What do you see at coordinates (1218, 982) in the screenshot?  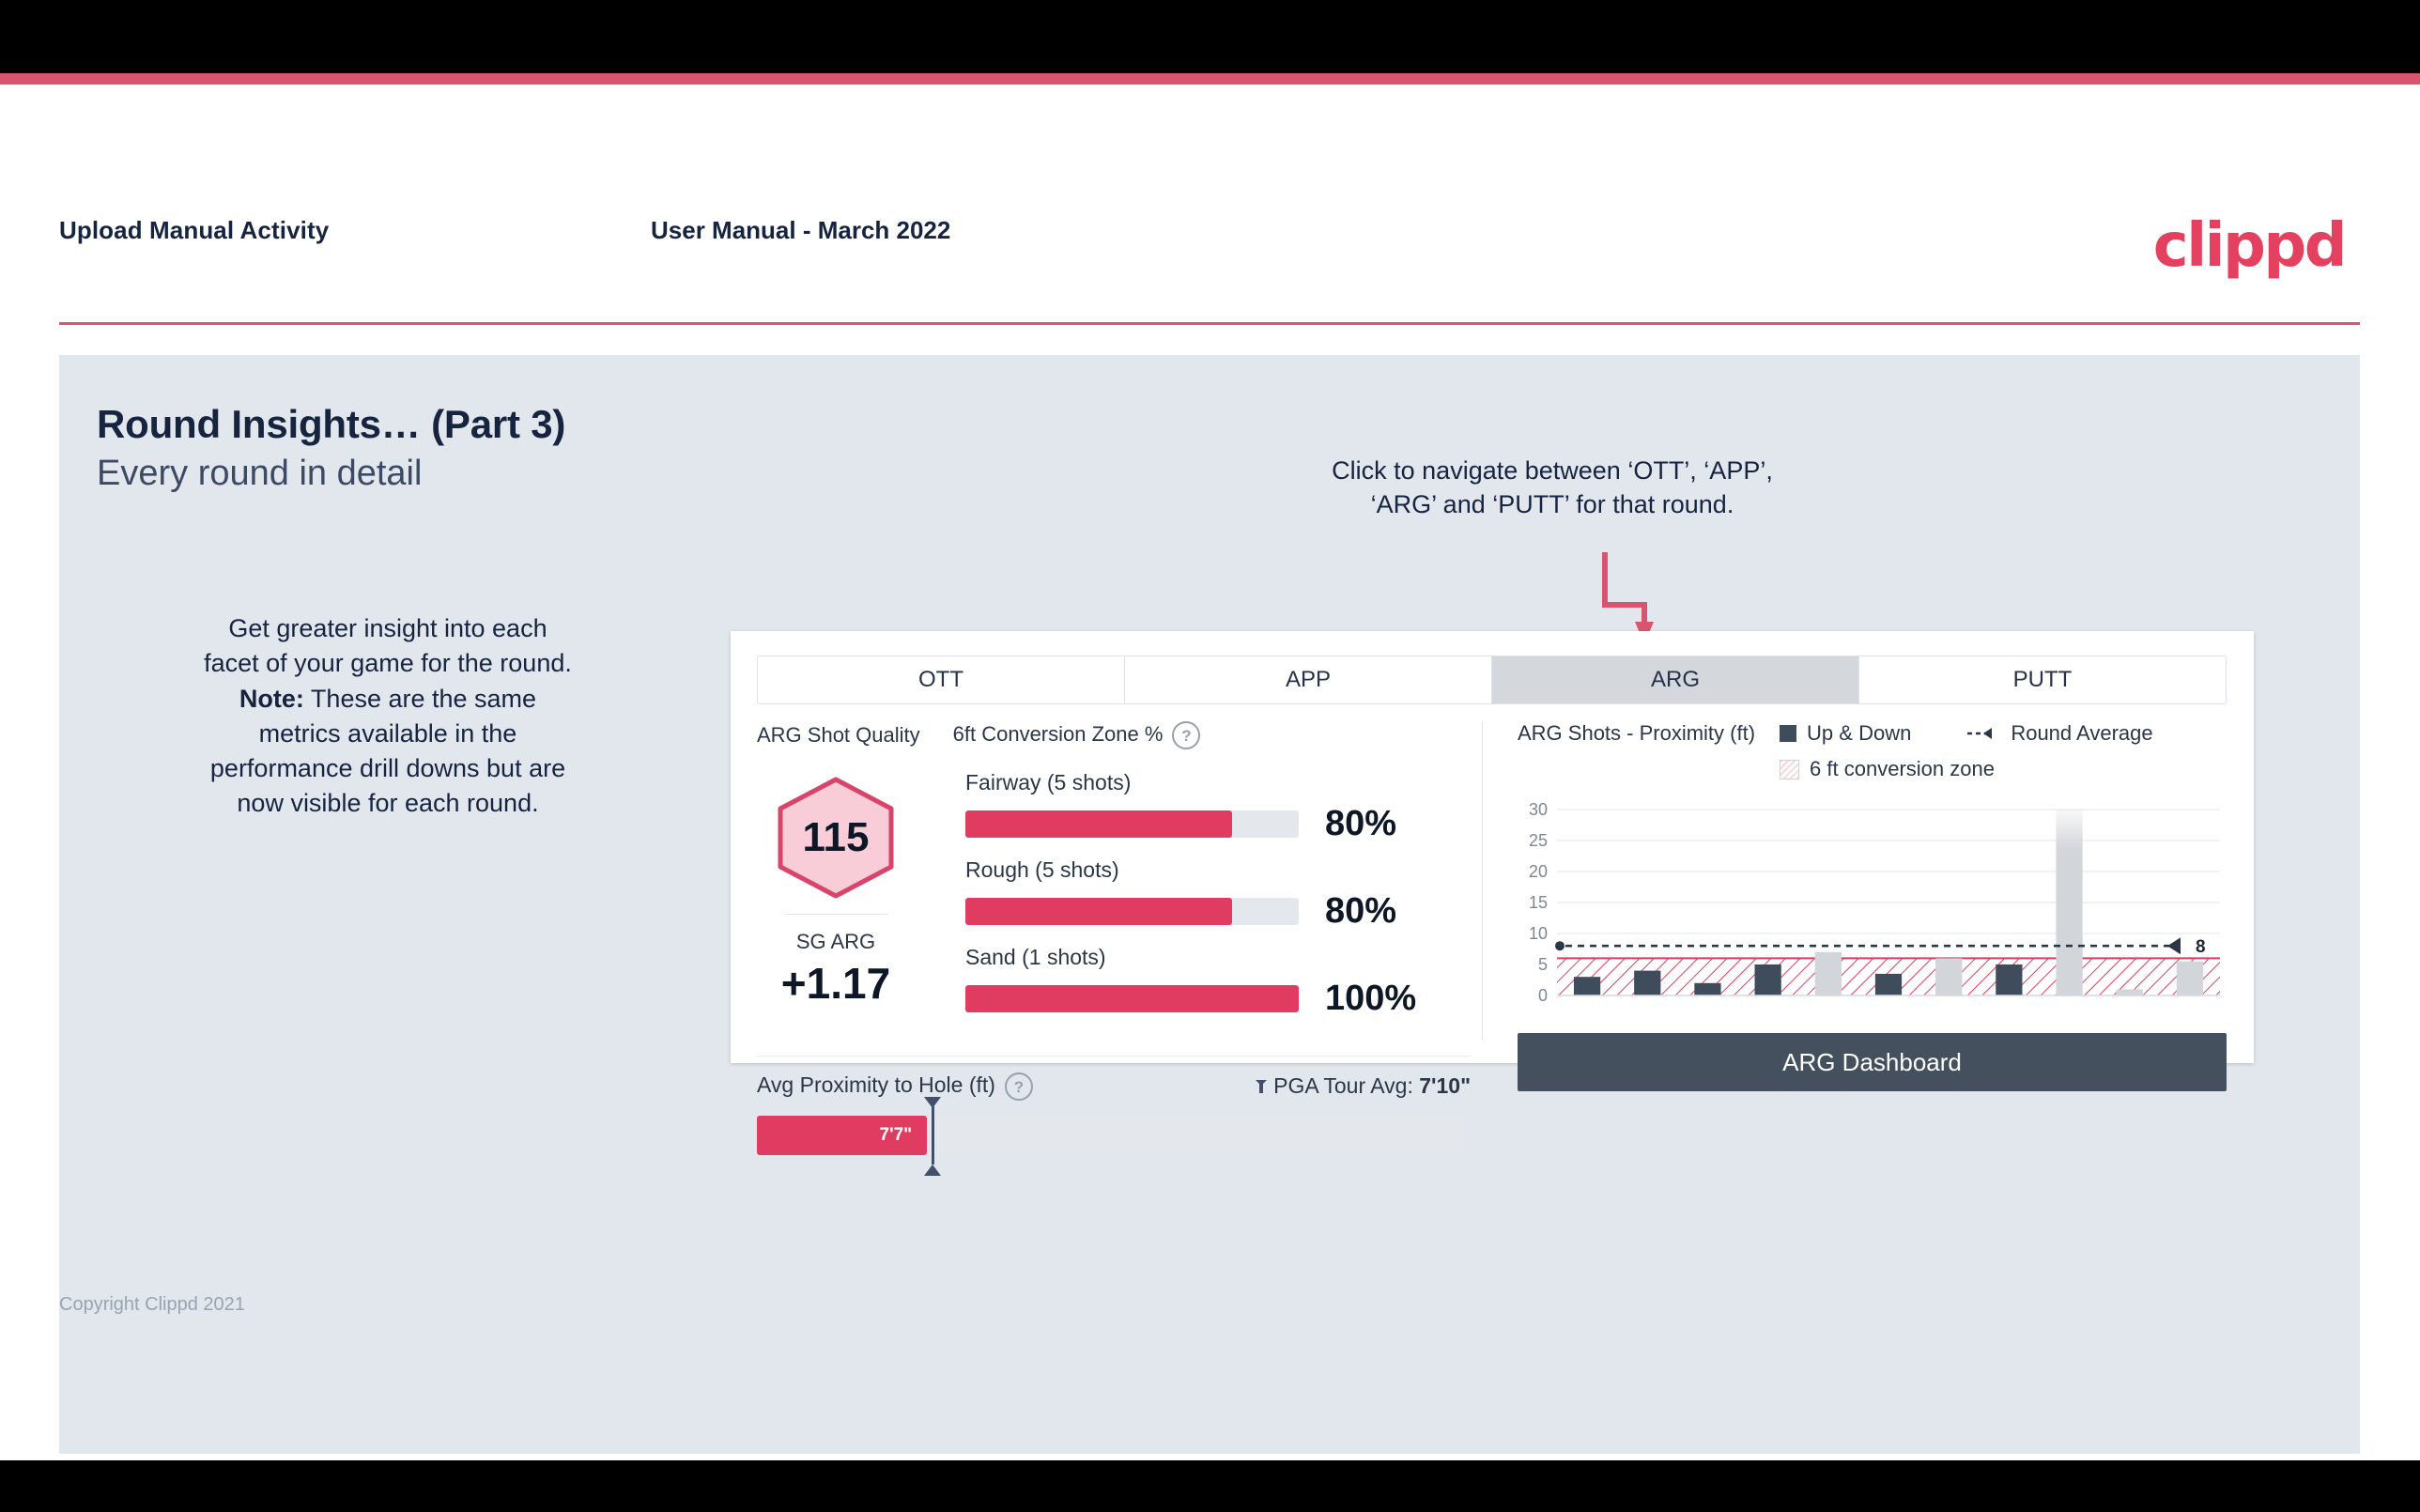 I see `conversion-row-sand: Sand (1 shots) 100%` at bounding box center [1218, 982].